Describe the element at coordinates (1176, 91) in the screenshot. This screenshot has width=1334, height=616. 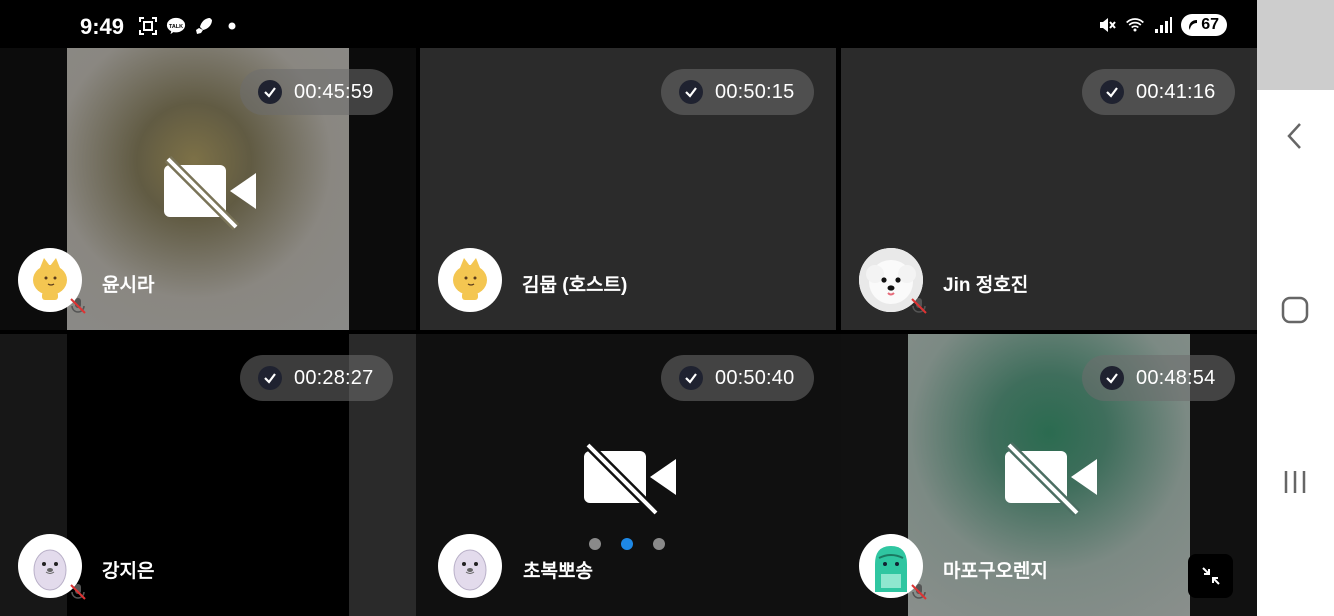
I see `timer-text: 00:41:16` at that location.